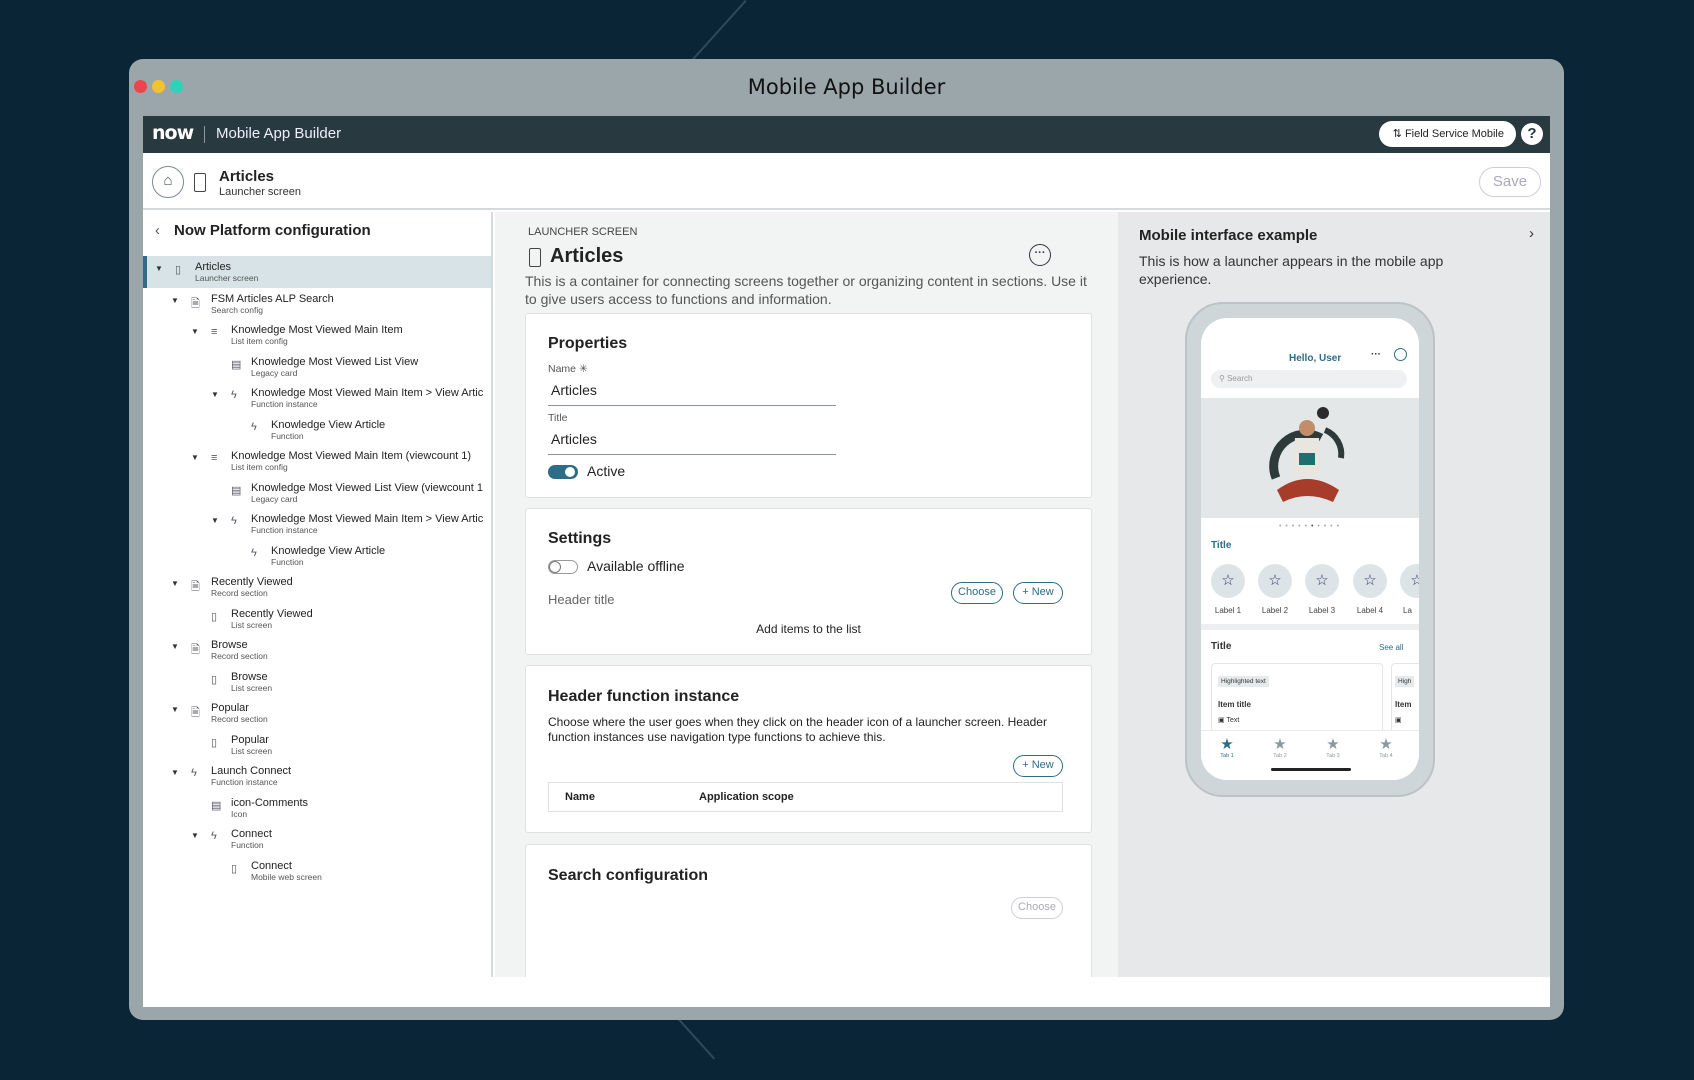 Image resolution: width=1694 pixels, height=1080 pixels. What do you see at coordinates (1228, 610) in the screenshot?
I see `shortcut-label: Label 1` at bounding box center [1228, 610].